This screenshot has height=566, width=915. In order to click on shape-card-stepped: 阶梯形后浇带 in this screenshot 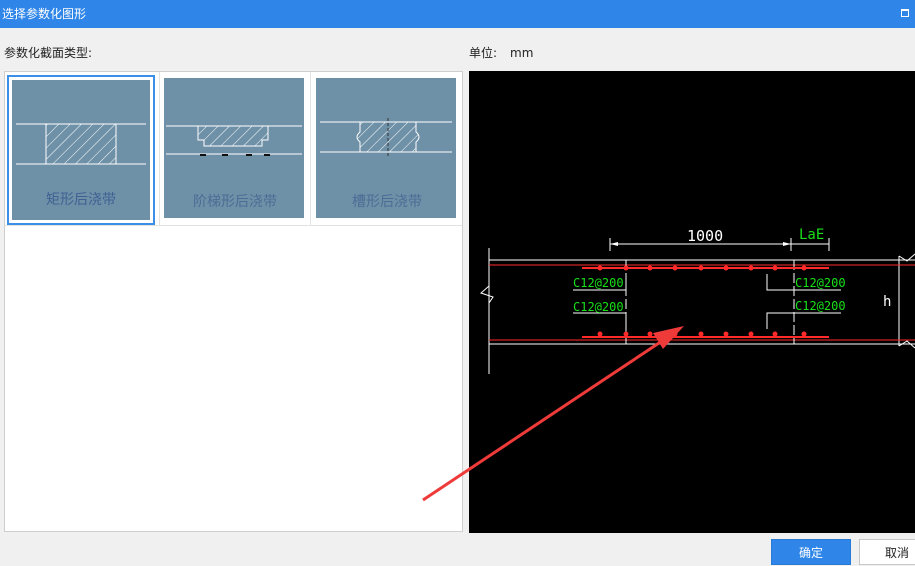, I will do `click(235, 150)`.